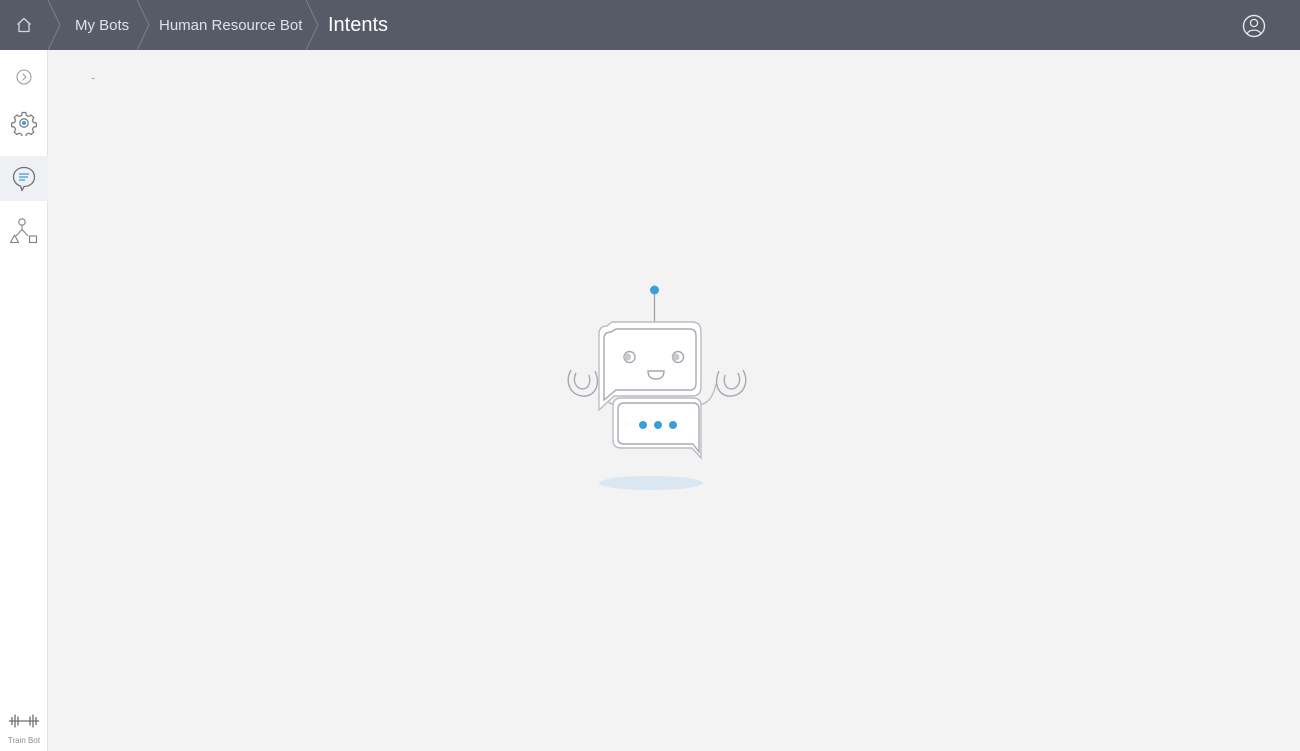  What do you see at coordinates (358, 25) in the screenshot?
I see `page-title: Intents` at bounding box center [358, 25].